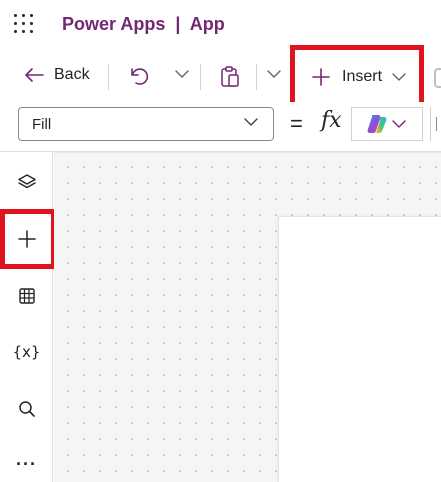  What do you see at coordinates (357, 77) in the screenshot?
I see `insert-highlight-box` at bounding box center [357, 77].